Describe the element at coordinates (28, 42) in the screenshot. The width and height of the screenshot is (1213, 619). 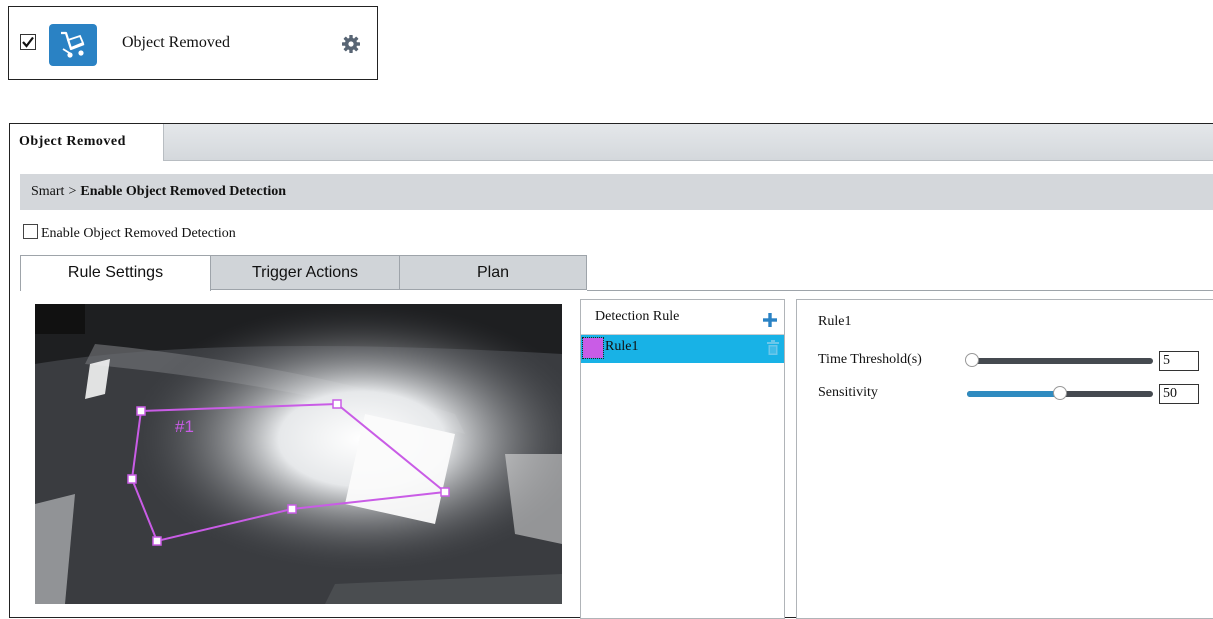
I see `feature-enable-checkbox` at that location.